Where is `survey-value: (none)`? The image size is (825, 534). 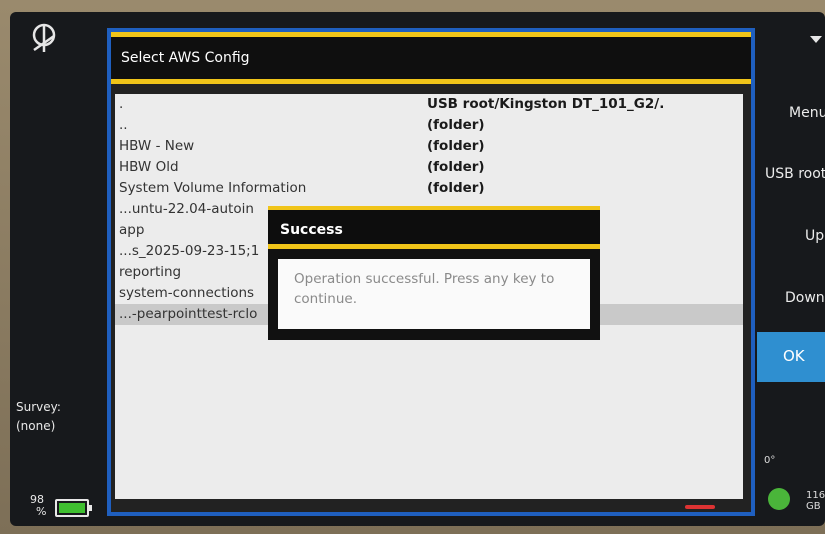
survey-value: (none) is located at coordinates (36, 426).